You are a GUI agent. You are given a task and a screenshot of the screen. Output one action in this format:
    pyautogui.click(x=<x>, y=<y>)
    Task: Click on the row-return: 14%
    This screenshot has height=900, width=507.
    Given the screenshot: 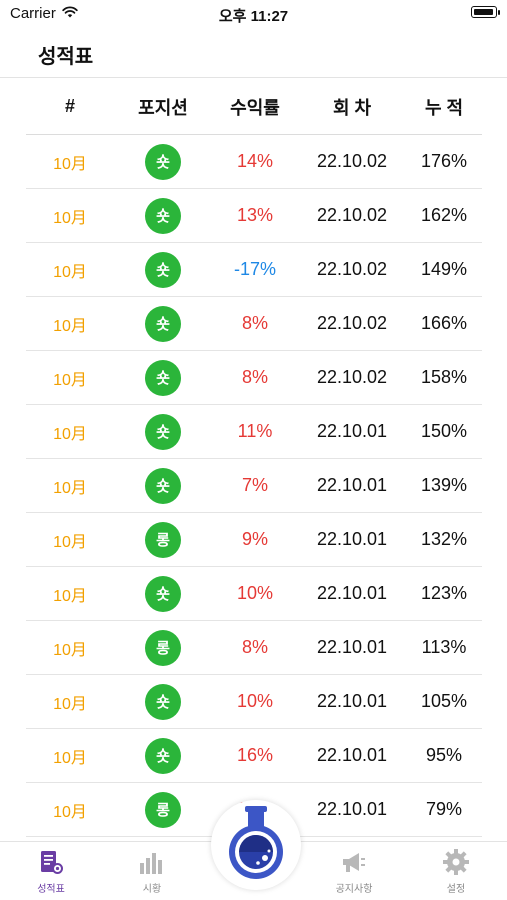 What is the action you would take?
    pyautogui.click(x=255, y=161)
    